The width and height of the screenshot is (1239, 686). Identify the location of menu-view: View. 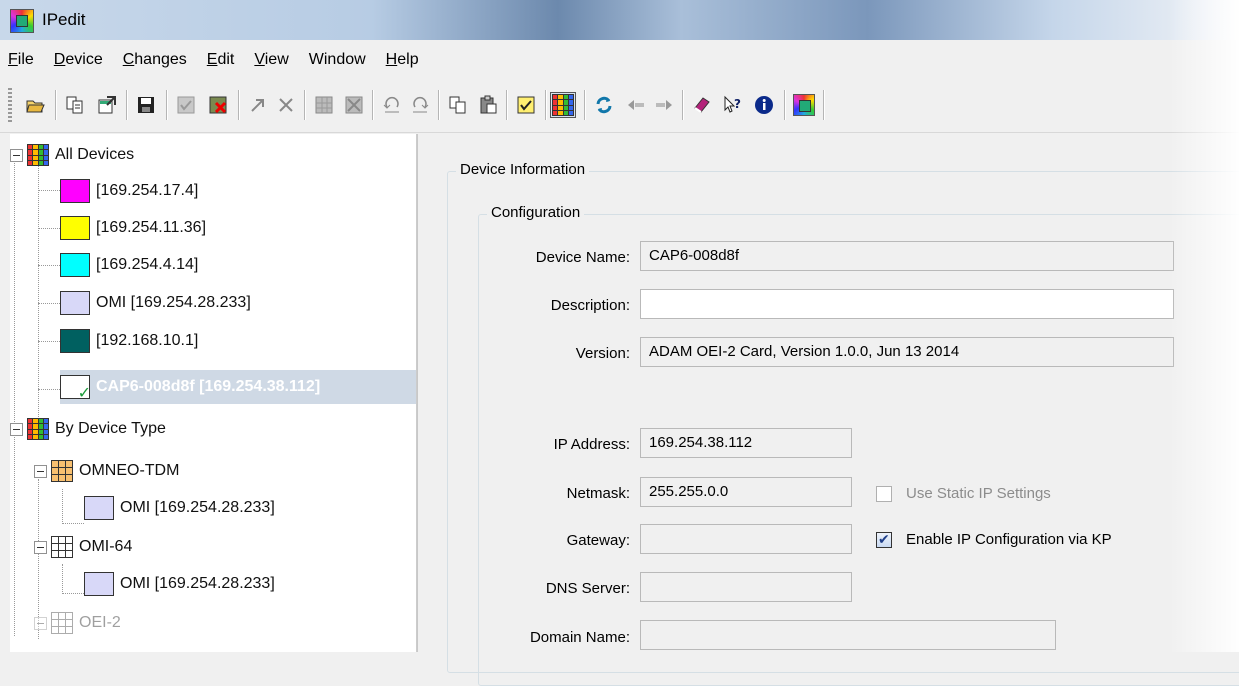
(271, 60).